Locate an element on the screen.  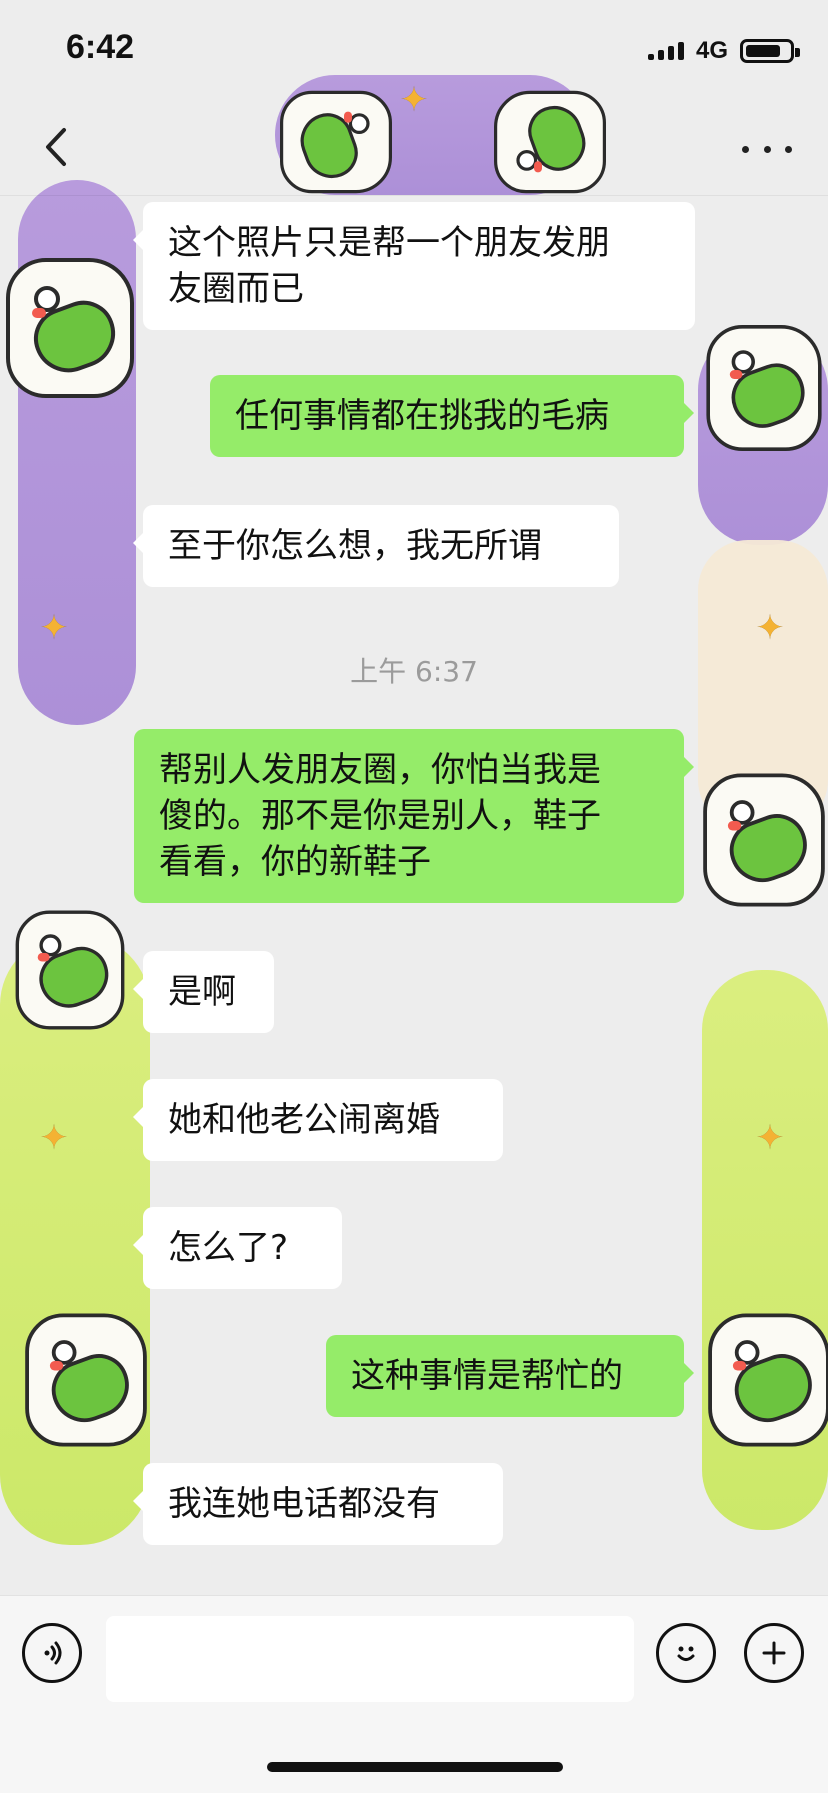
message-text: 我连她电话都没有 is located at coordinates (304, 1504).